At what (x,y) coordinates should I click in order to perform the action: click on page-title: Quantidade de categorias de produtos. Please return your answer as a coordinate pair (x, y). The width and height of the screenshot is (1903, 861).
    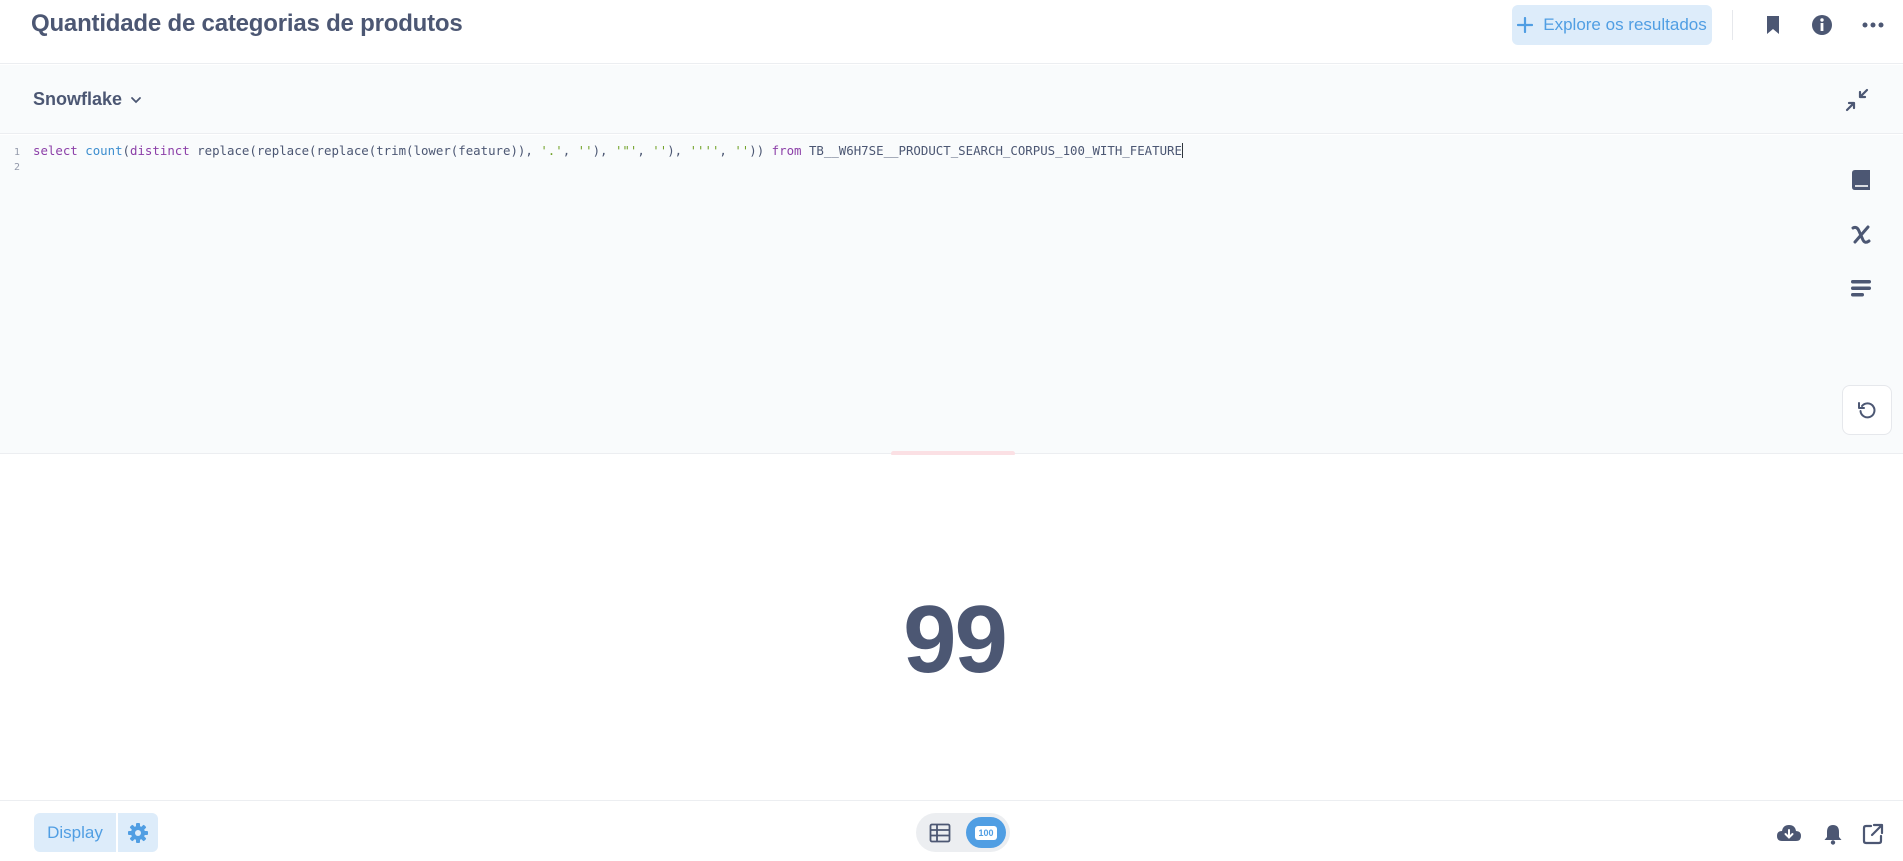
    Looking at the image, I should click on (247, 23).